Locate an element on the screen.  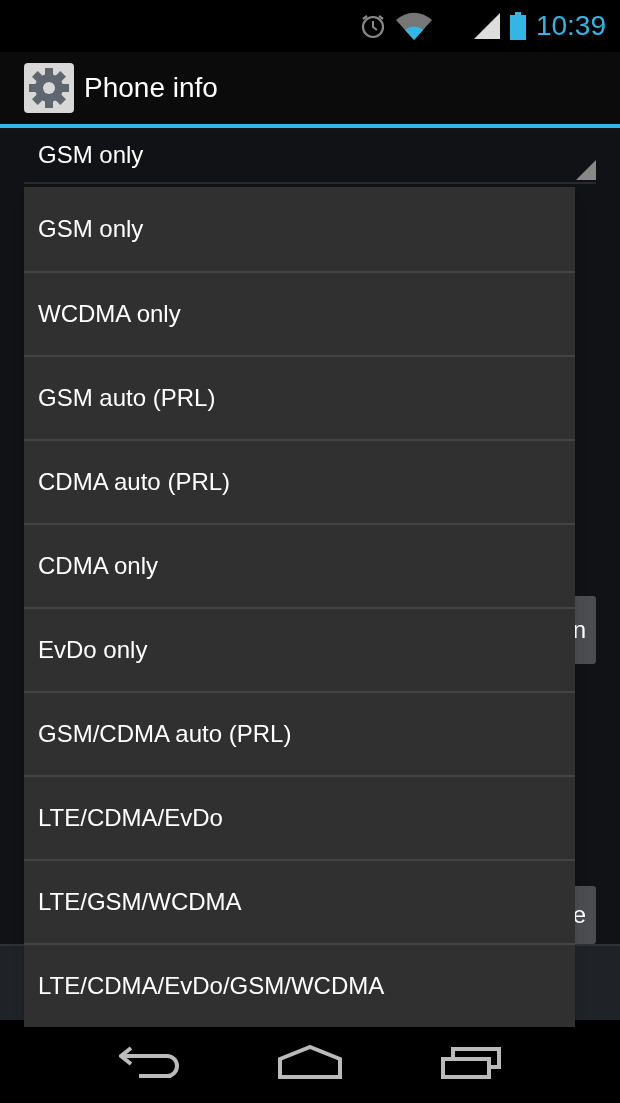
network-type-spinner: GSM only is located at coordinates (310, 156).